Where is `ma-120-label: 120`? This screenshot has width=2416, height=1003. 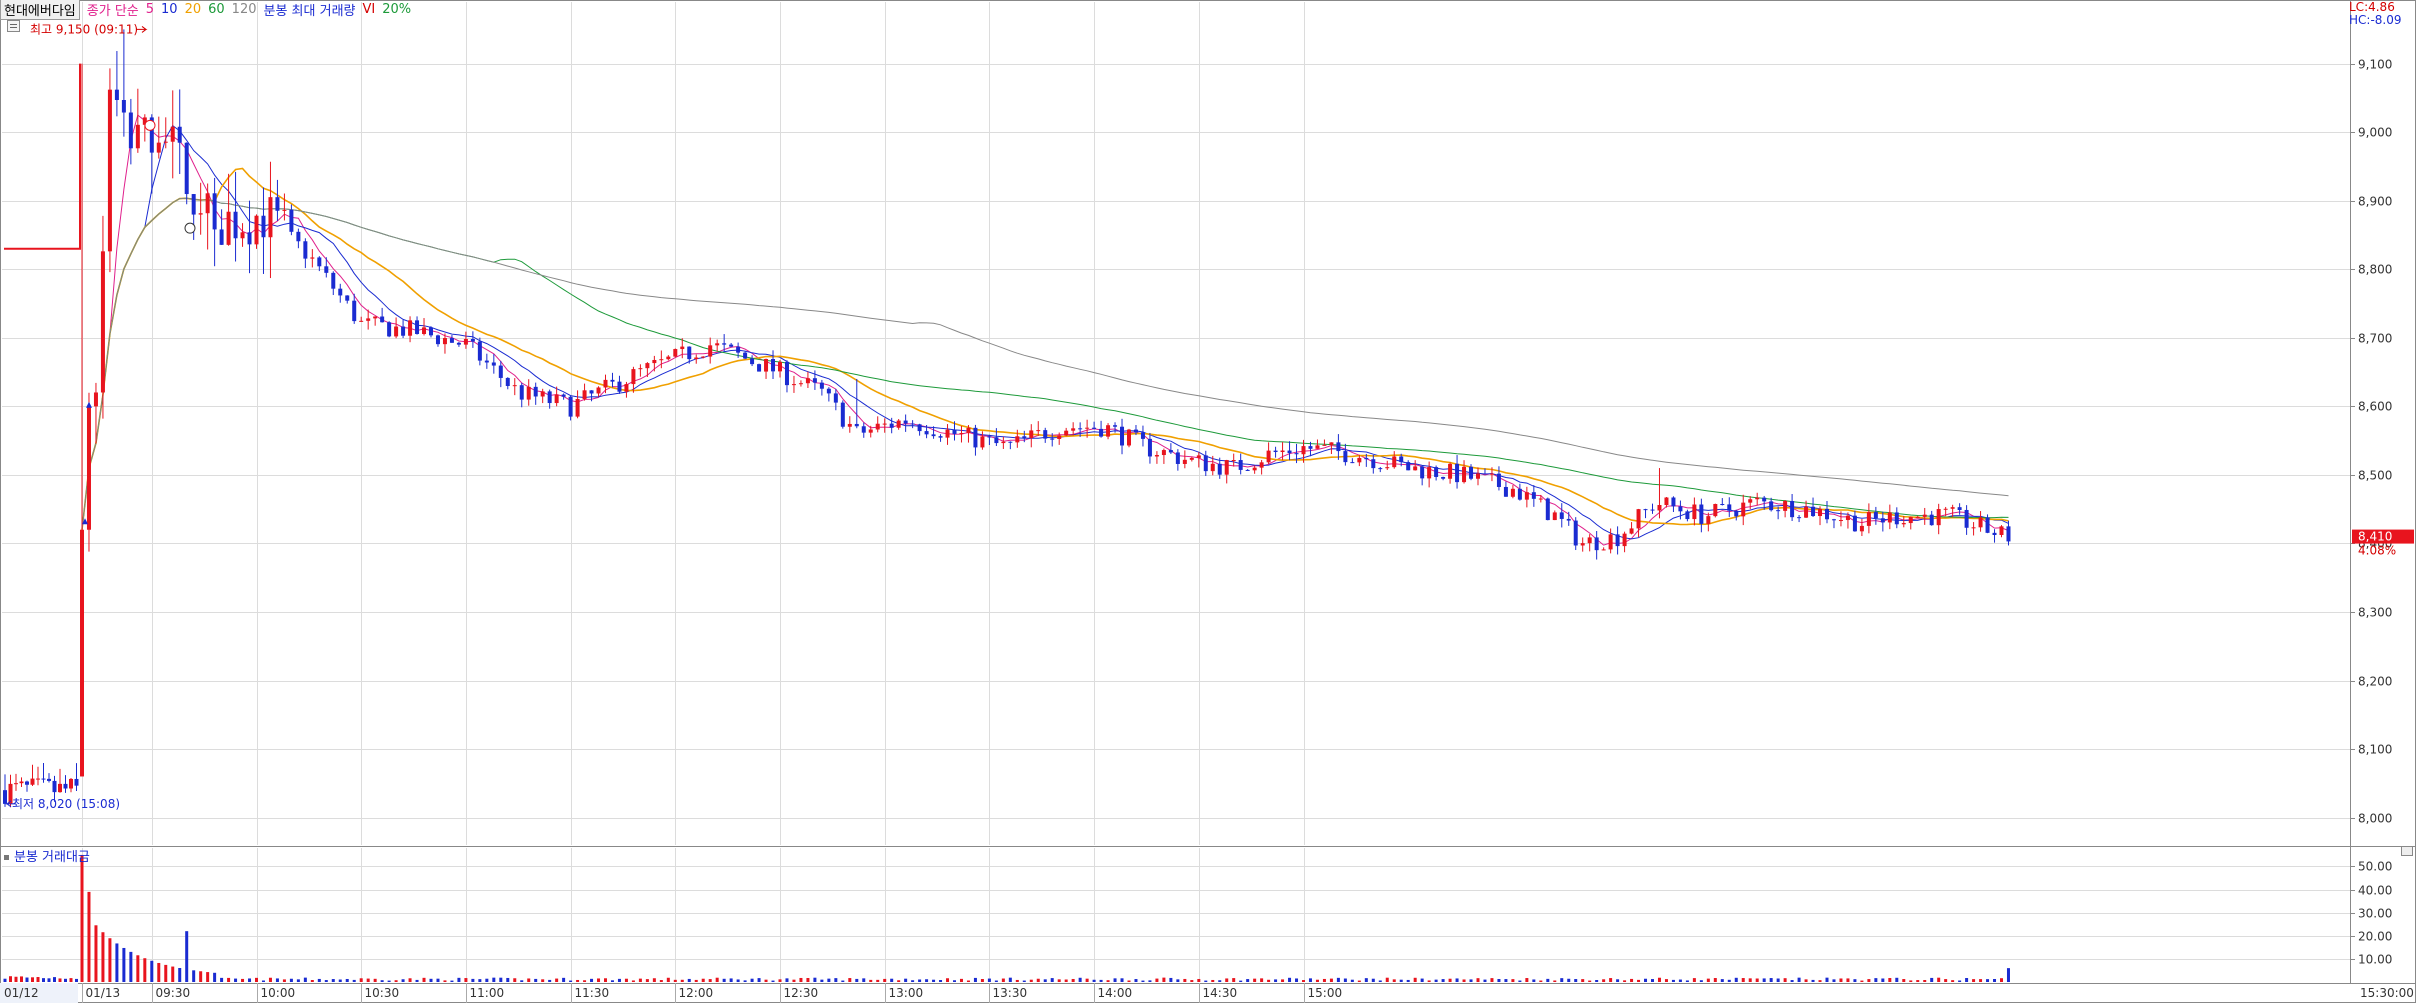 ma-120-label: 120 is located at coordinates (244, 9).